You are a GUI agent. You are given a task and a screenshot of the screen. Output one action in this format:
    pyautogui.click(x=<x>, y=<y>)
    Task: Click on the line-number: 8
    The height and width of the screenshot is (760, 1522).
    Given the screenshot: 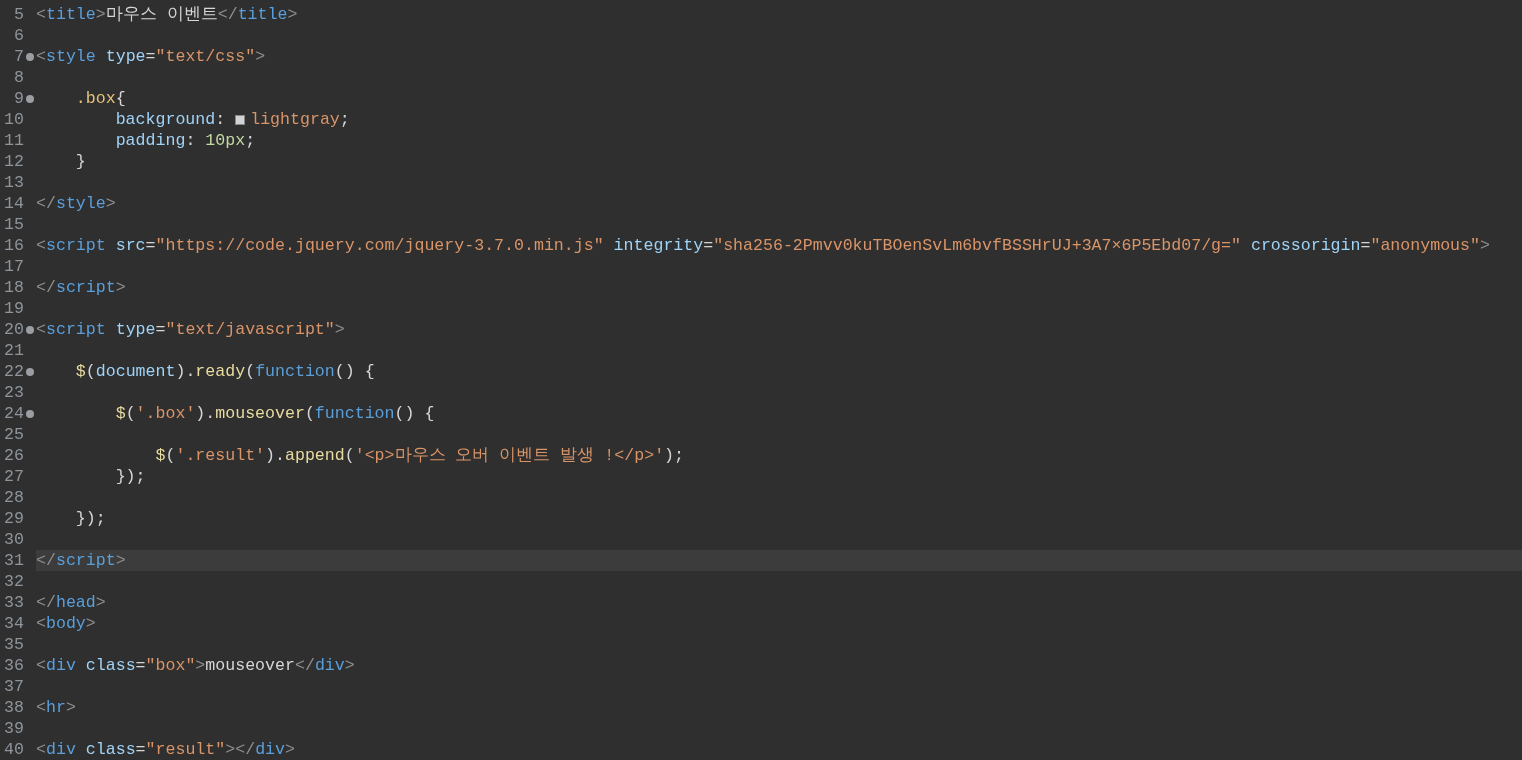 What is the action you would take?
    pyautogui.click(x=18, y=77)
    